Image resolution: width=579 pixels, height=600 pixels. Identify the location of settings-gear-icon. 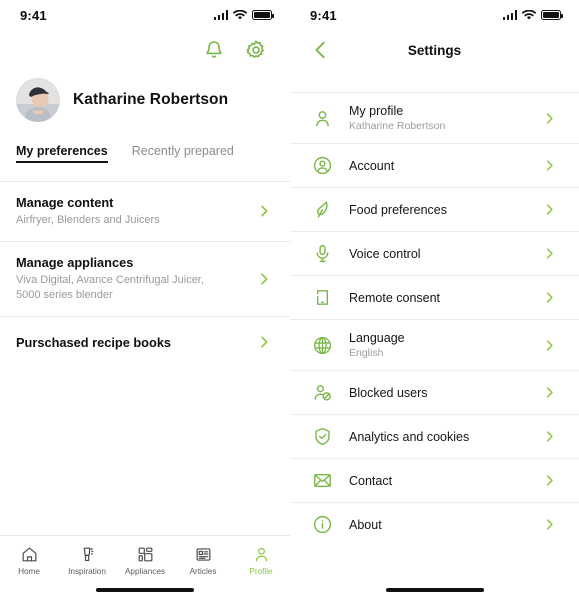
(256, 50).